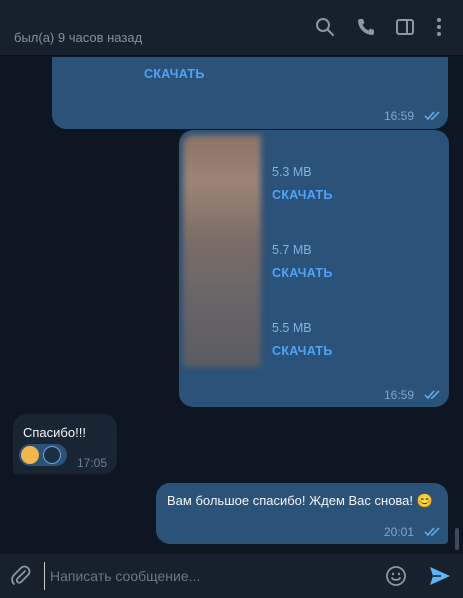 The width and height of the screenshot is (463, 598). I want to click on search-icon, so click(325, 27).